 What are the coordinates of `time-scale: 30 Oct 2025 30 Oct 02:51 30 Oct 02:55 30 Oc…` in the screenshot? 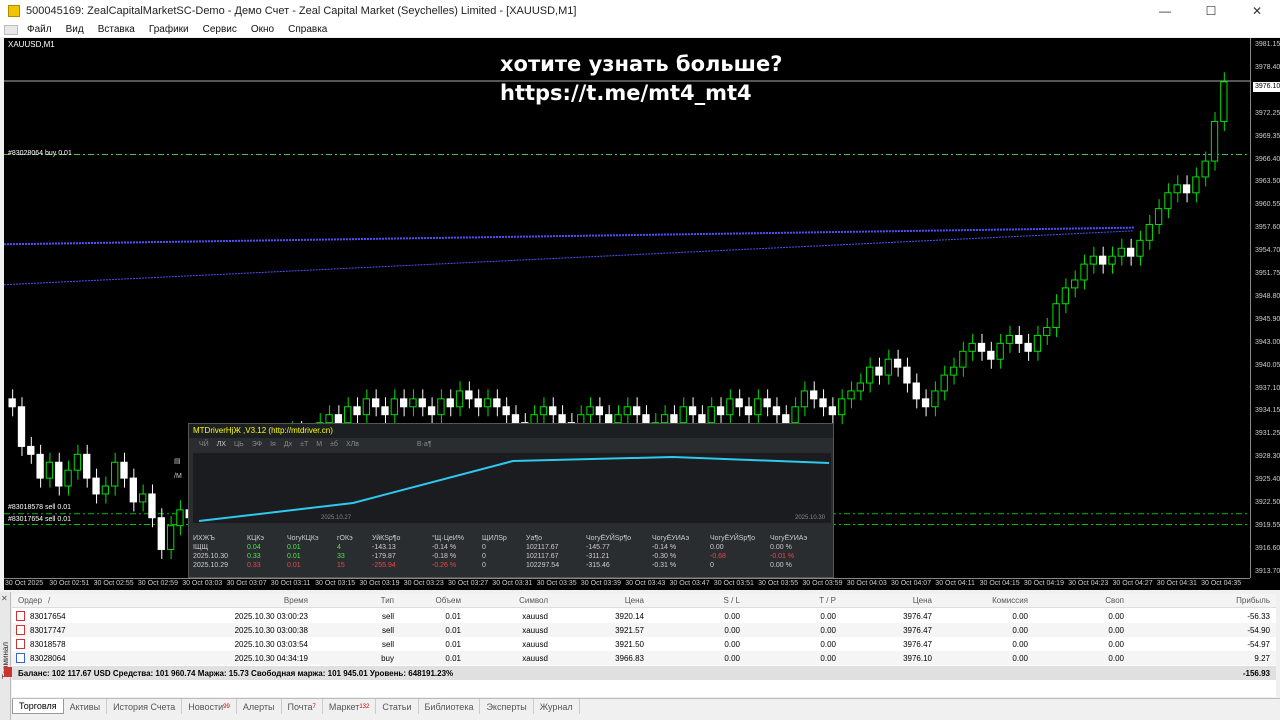 It's located at (627, 584).